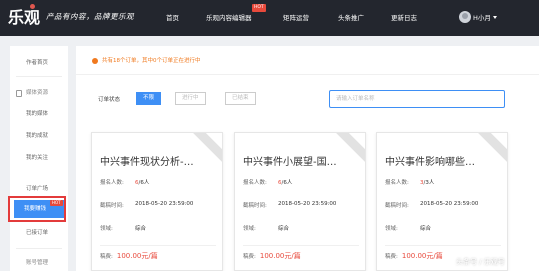 The width and height of the screenshot is (539, 271). What do you see at coordinates (90, 16) in the screenshot?
I see `brand-slogan: 产品有内容，品牌更乐观` at bounding box center [90, 16].